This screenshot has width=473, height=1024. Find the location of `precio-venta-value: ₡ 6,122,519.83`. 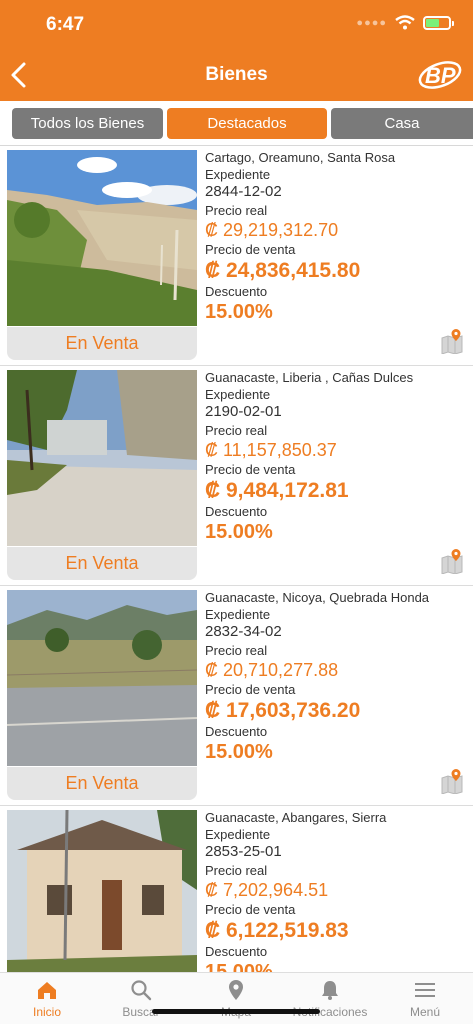

precio-venta-value: ₡ 6,122,519.83 is located at coordinates (277, 930).